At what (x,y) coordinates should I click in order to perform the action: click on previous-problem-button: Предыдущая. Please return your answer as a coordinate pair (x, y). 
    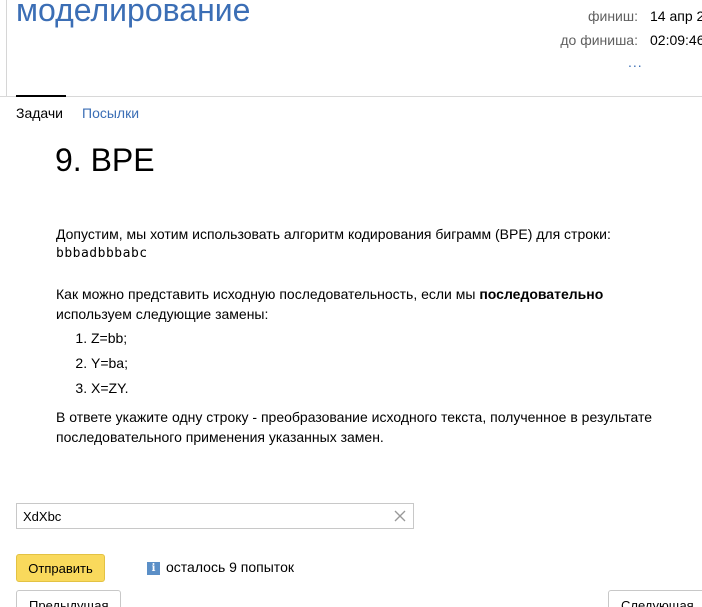
    Looking at the image, I should click on (68, 598).